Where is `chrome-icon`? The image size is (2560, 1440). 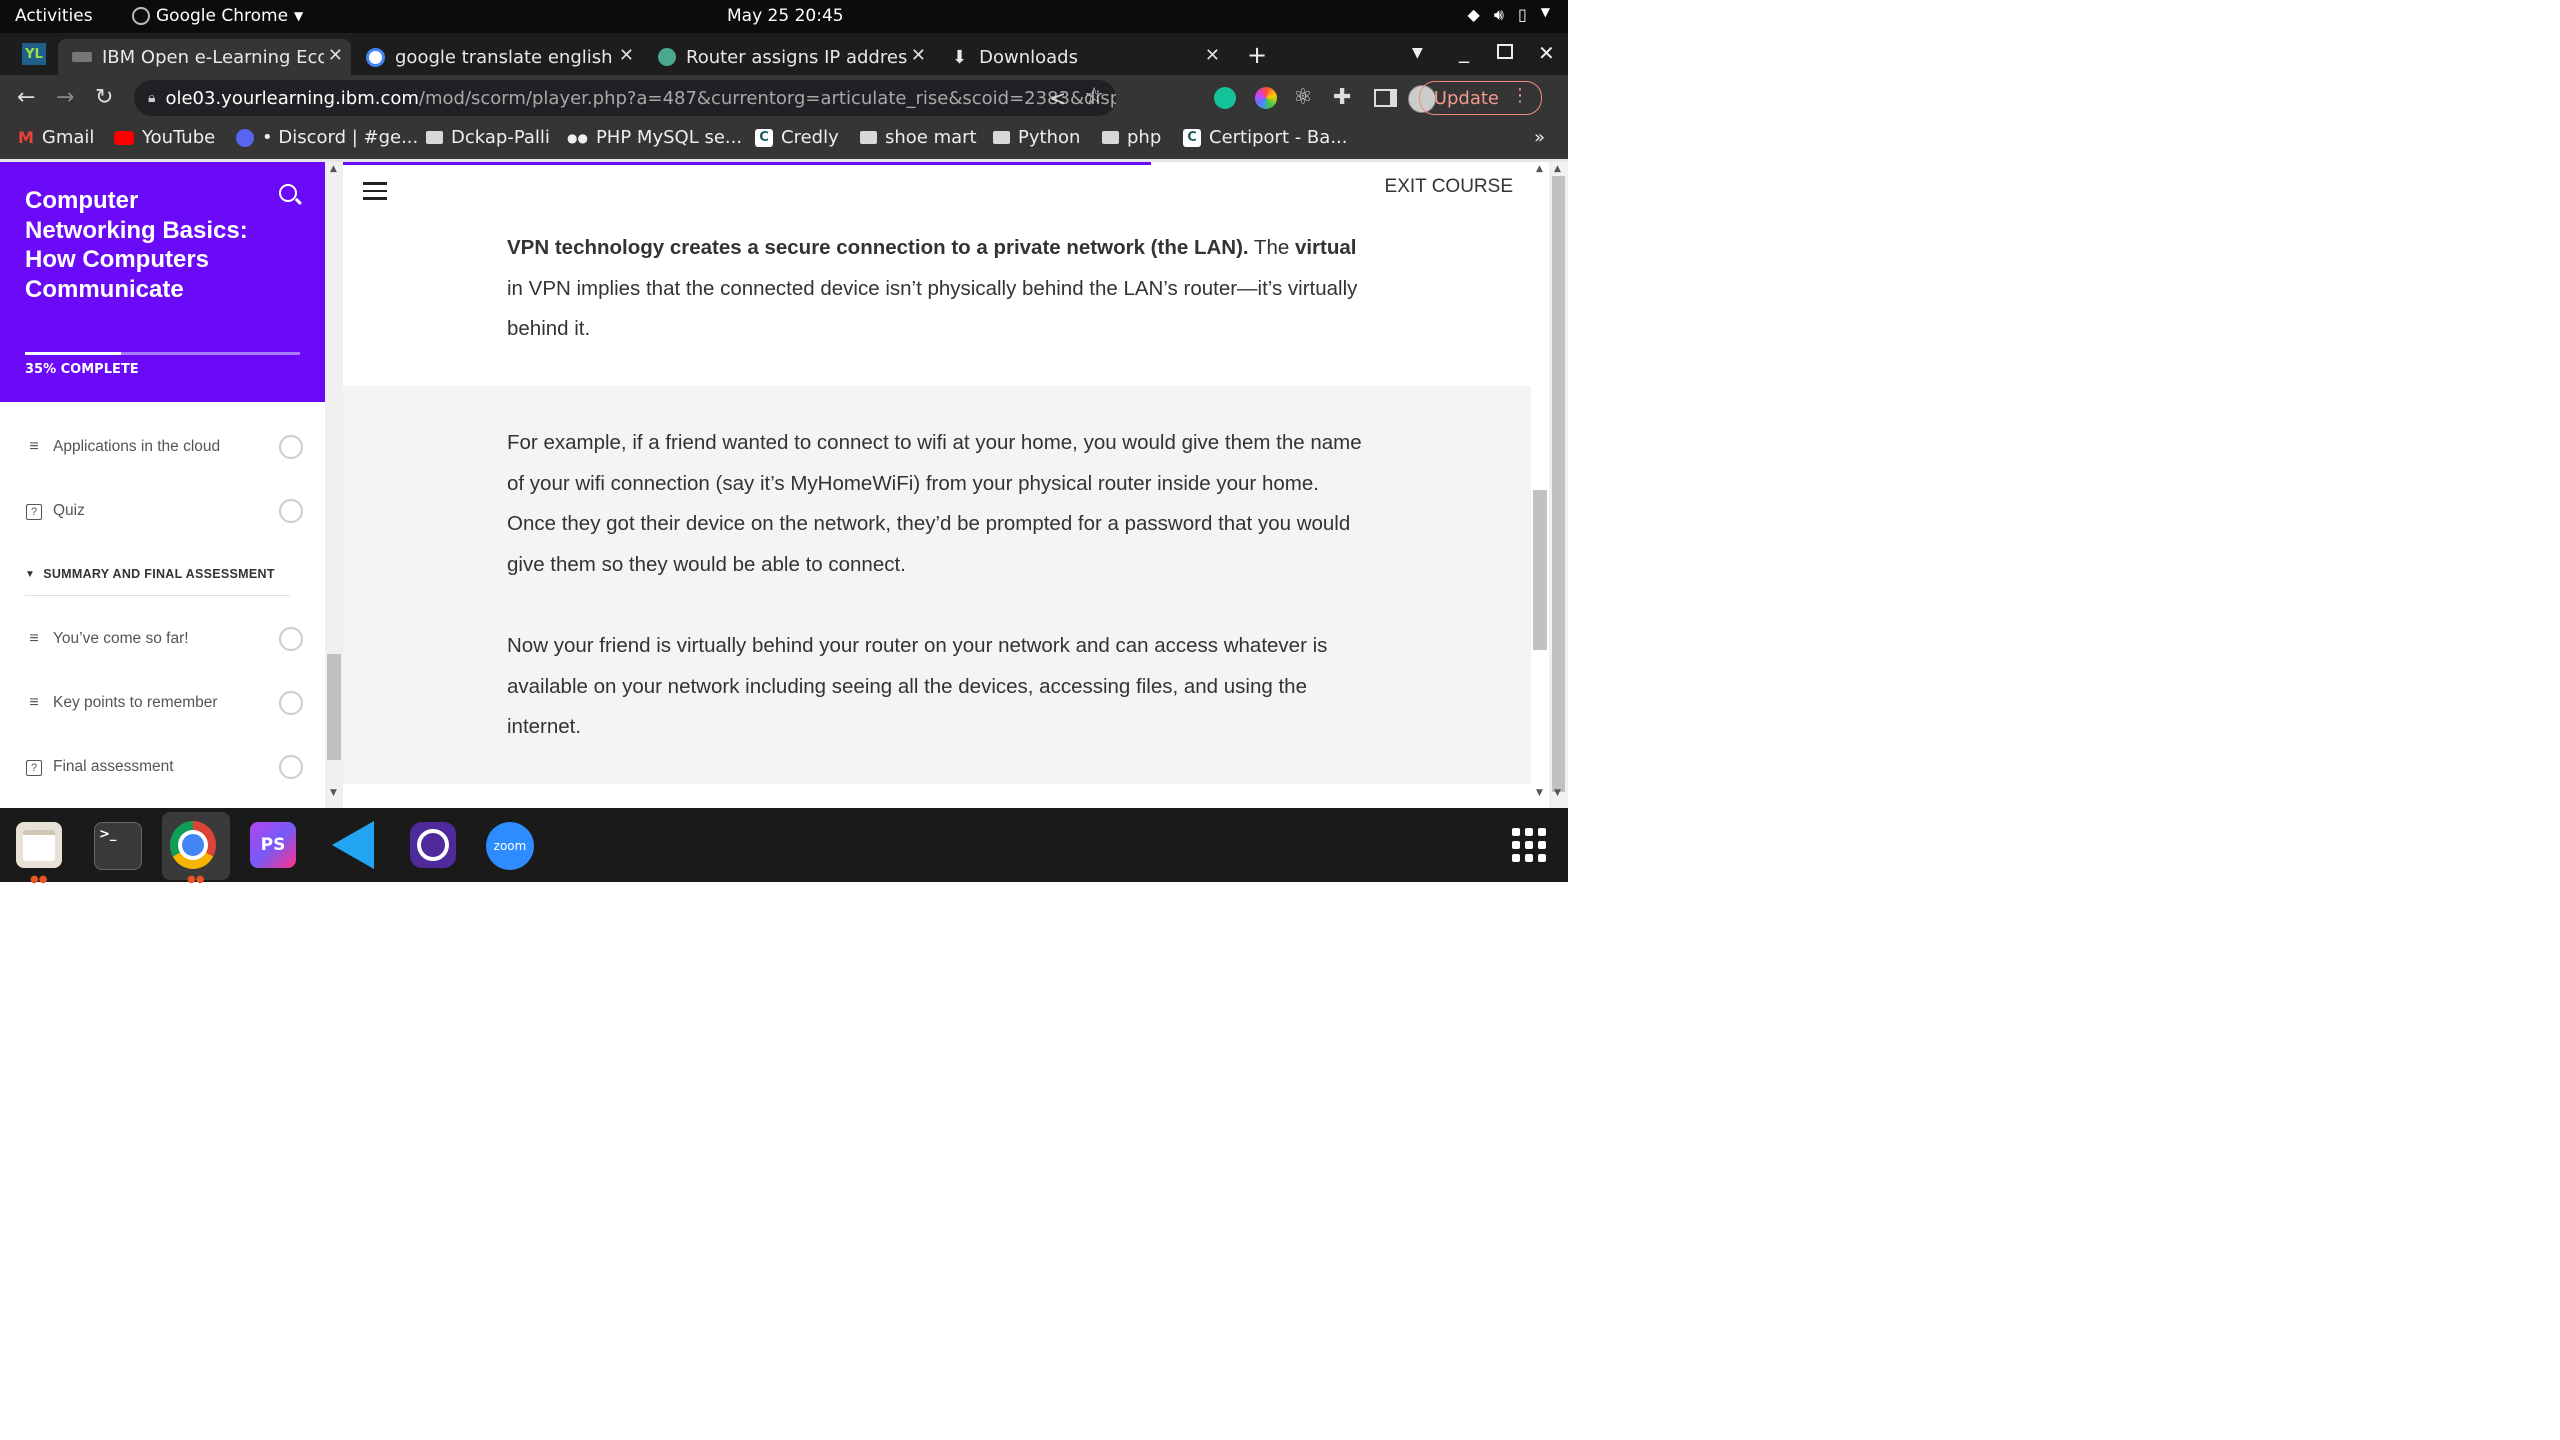
chrome-icon is located at coordinates (193, 845).